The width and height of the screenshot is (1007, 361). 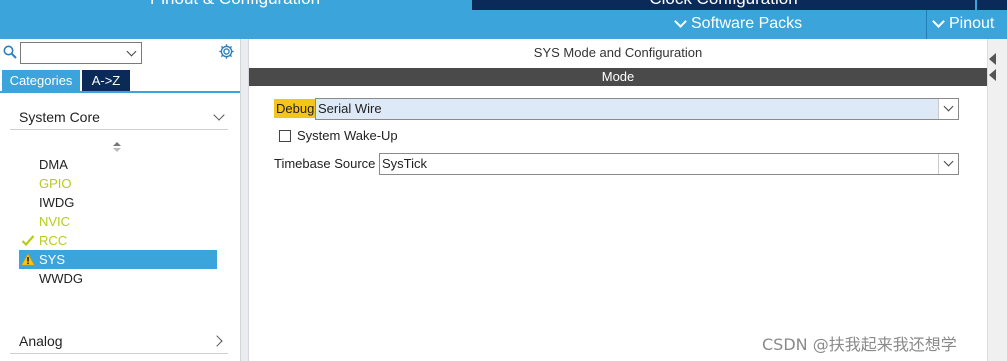 I want to click on list-item-gpio: GPIO, so click(x=118, y=183).